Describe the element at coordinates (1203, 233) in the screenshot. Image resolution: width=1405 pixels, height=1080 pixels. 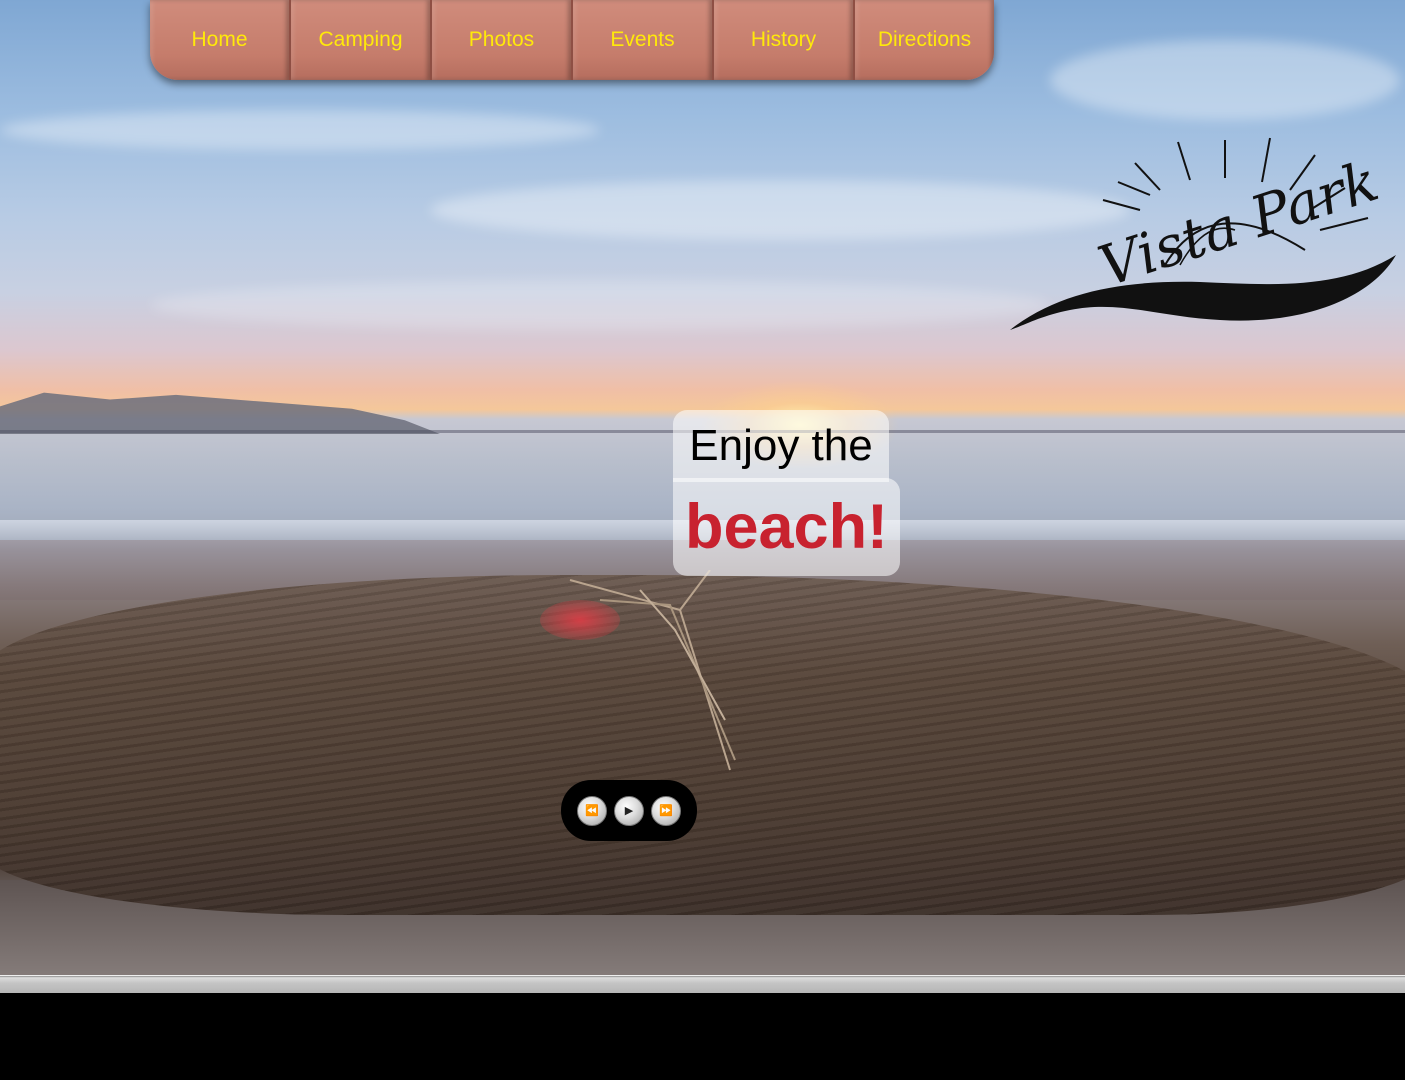
I see `vista-park-logo: Vista Park` at that location.